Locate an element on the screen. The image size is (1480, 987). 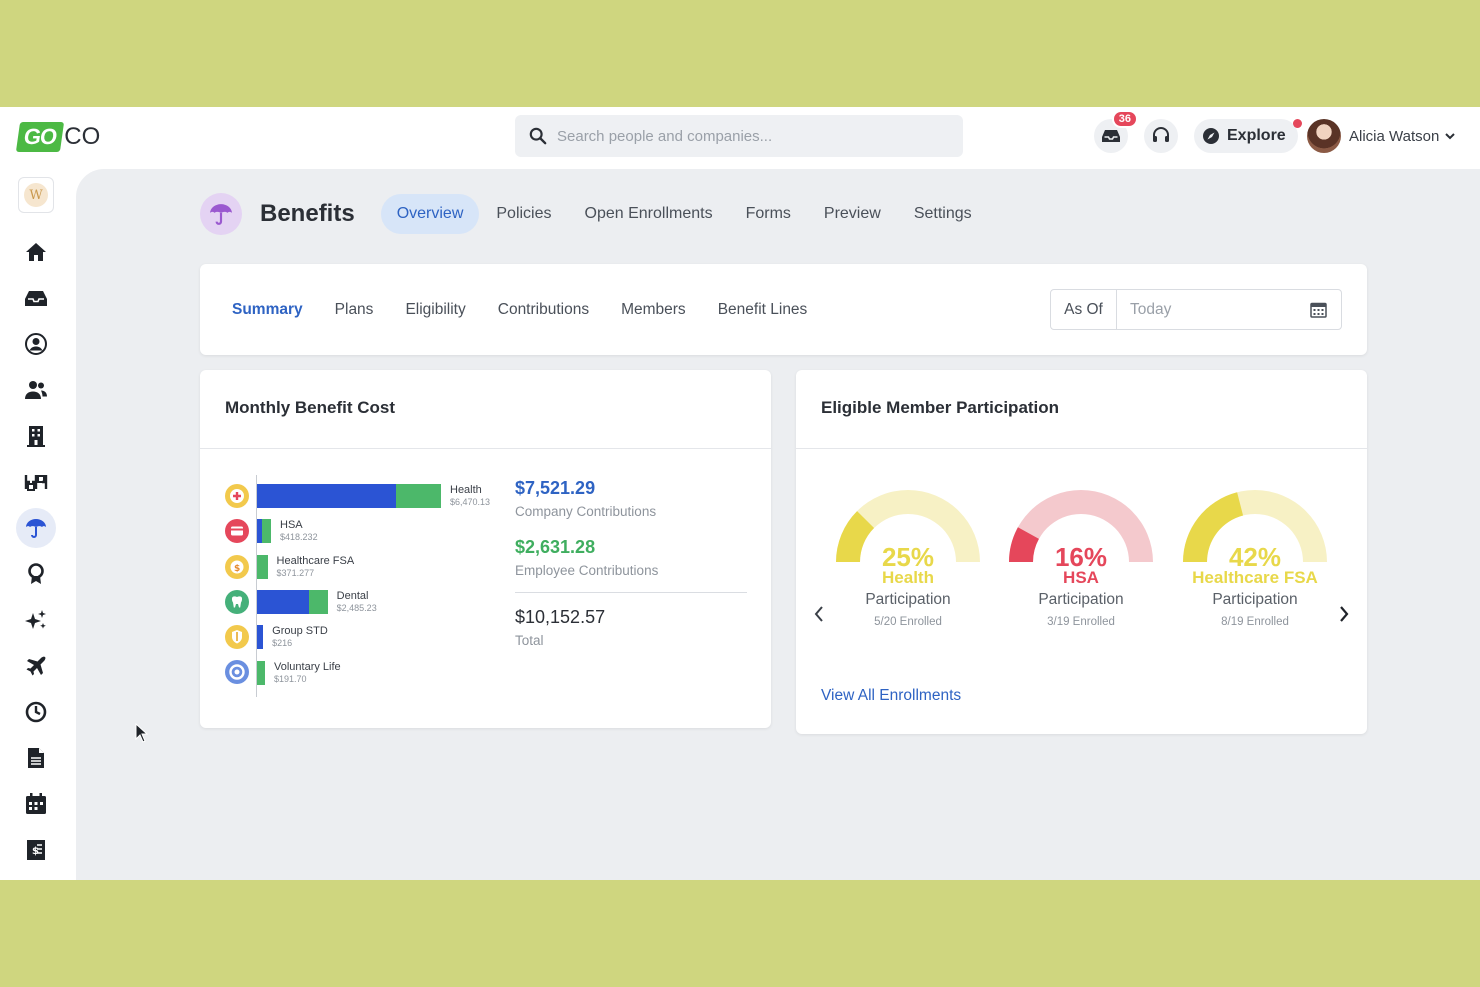
company-logo: W is located at coordinates (36, 195).